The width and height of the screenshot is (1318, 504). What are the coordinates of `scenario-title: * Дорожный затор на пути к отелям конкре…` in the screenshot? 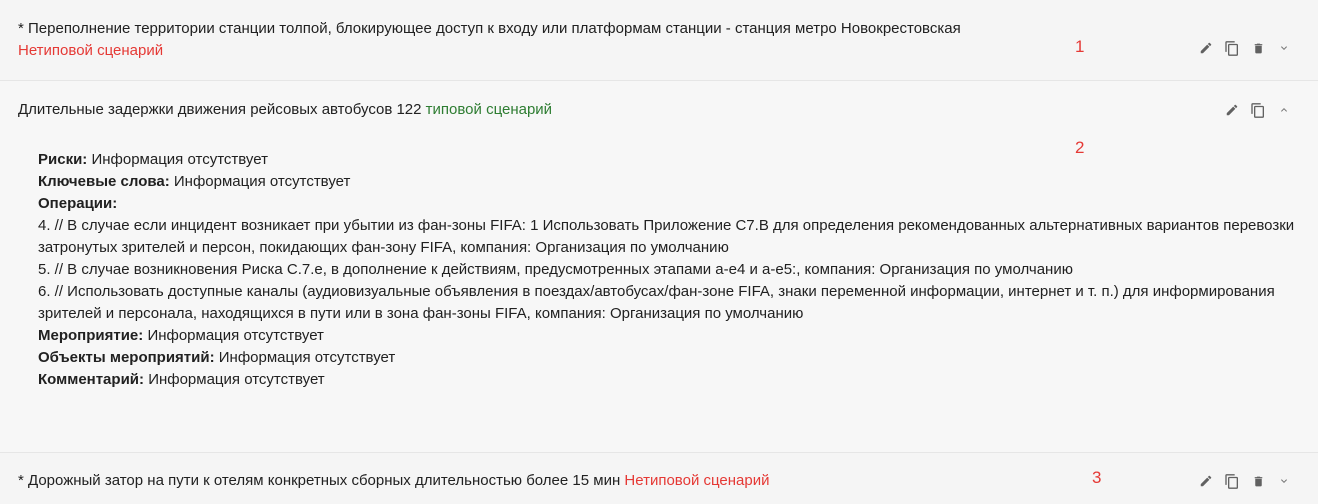 It's located at (393, 481).